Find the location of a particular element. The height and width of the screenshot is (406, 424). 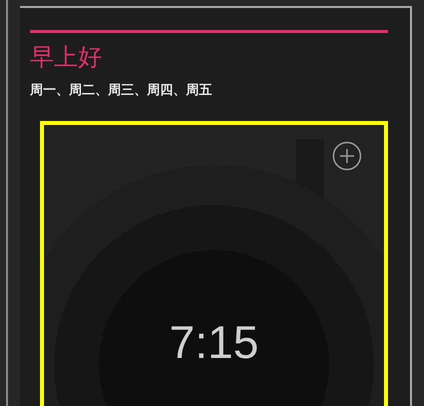

alarm-time: 7:15 is located at coordinates (214, 342).